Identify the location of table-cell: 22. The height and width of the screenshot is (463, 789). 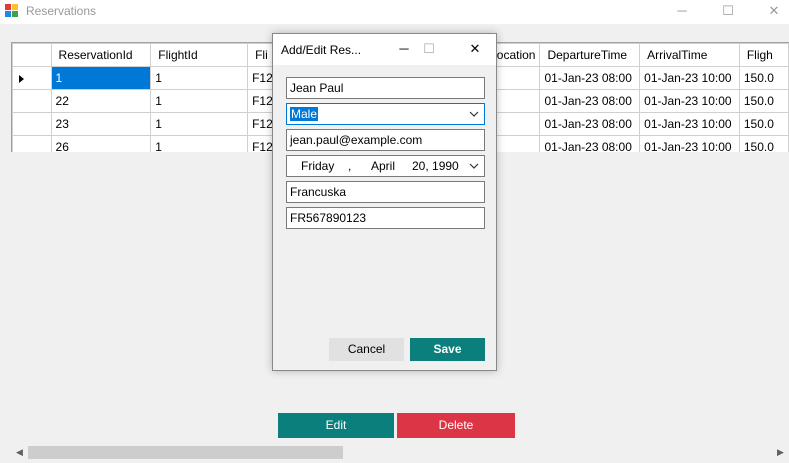
(101, 101).